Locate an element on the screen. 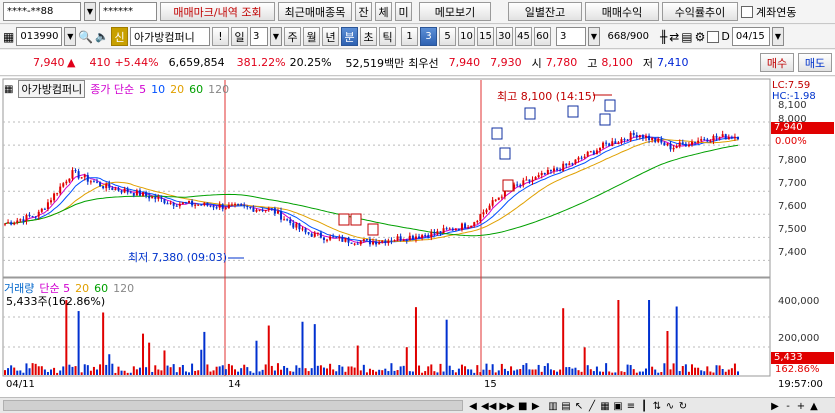 This screenshot has width=835, height=413. scroll-fast-left-icon: ◀◀ is located at coordinates (488, 406).